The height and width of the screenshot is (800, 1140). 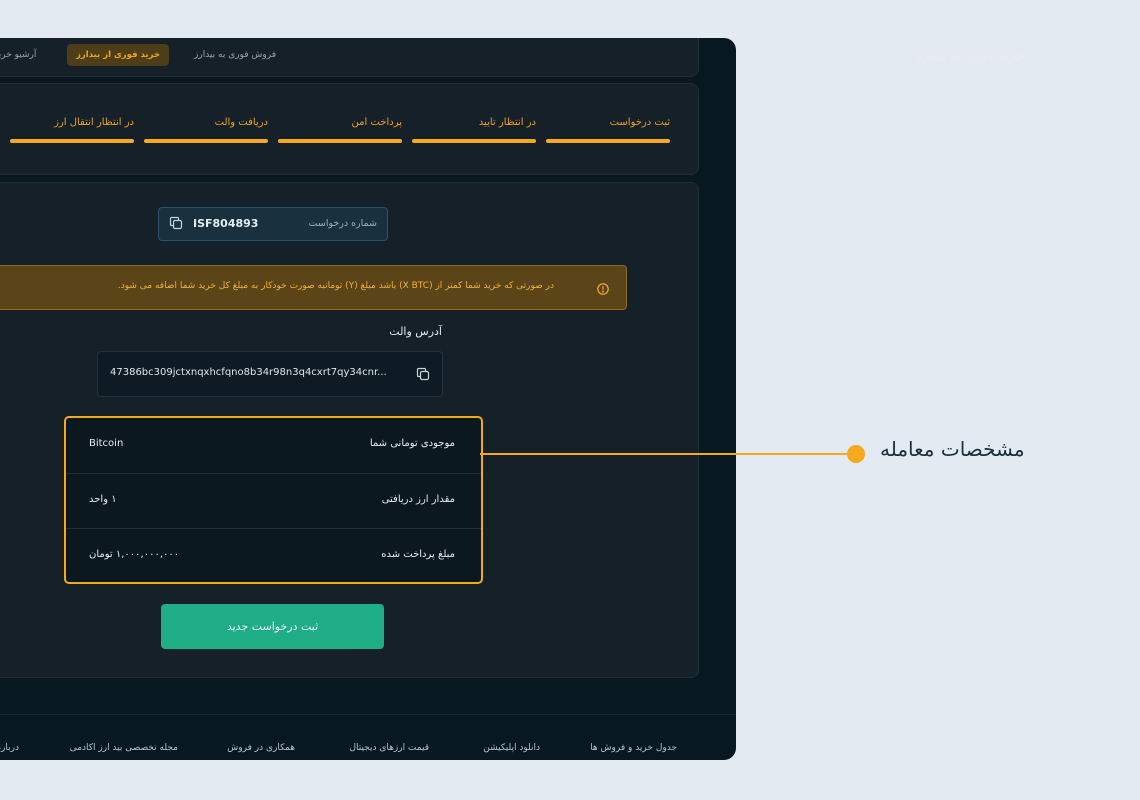 What do you see at coordinates (507, 122) in the screenshot?
I see `step-label-pending-approval: در انتظار تایید` at bounding box center [507, 122].